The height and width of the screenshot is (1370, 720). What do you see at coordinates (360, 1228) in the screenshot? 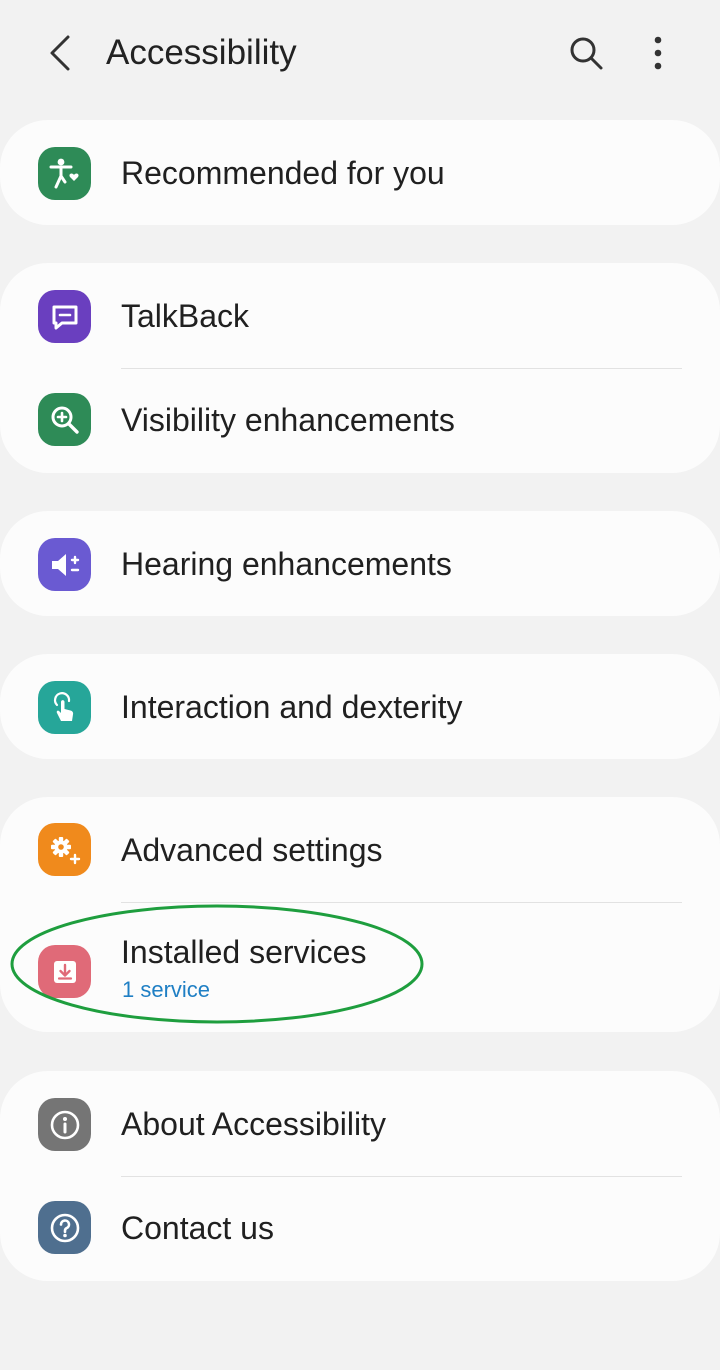
I see `menu-item-contact-us: Contact us` at bounding box center [360, 1228].